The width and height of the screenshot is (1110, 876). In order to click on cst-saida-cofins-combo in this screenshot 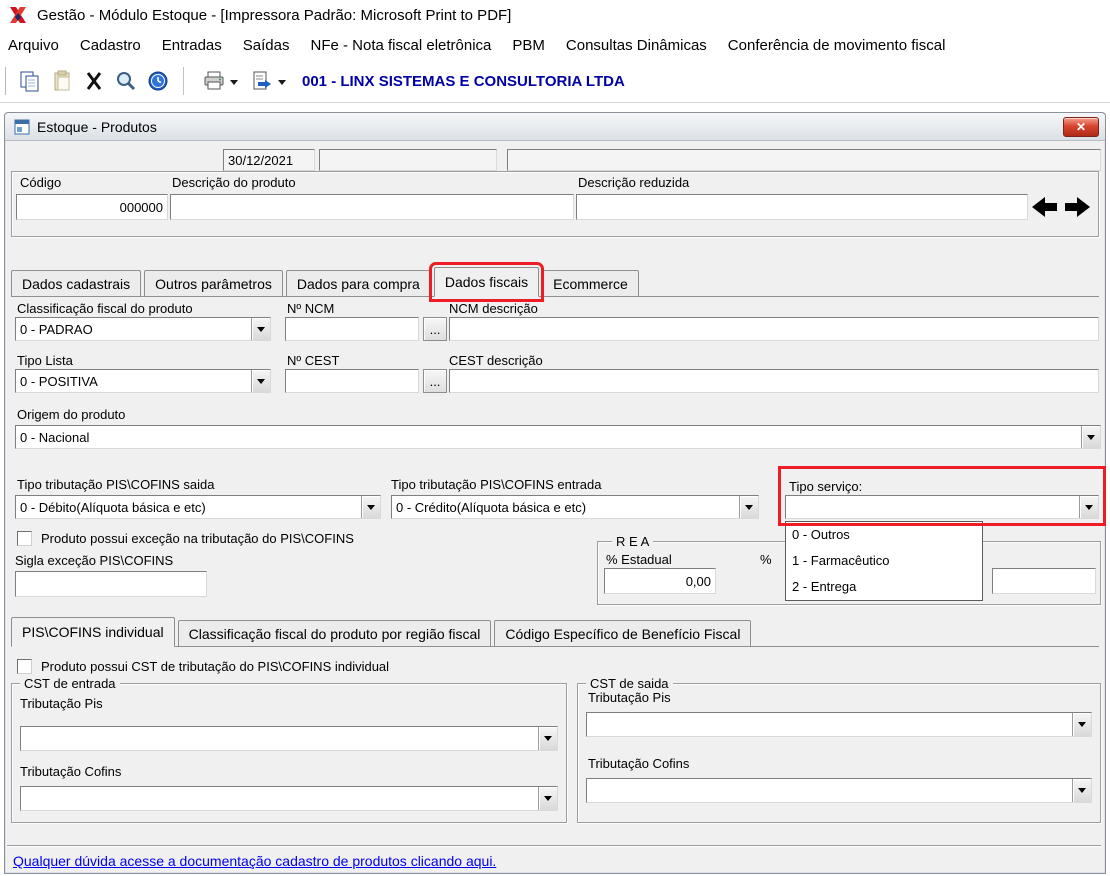, I will do `click(839, 790)`.